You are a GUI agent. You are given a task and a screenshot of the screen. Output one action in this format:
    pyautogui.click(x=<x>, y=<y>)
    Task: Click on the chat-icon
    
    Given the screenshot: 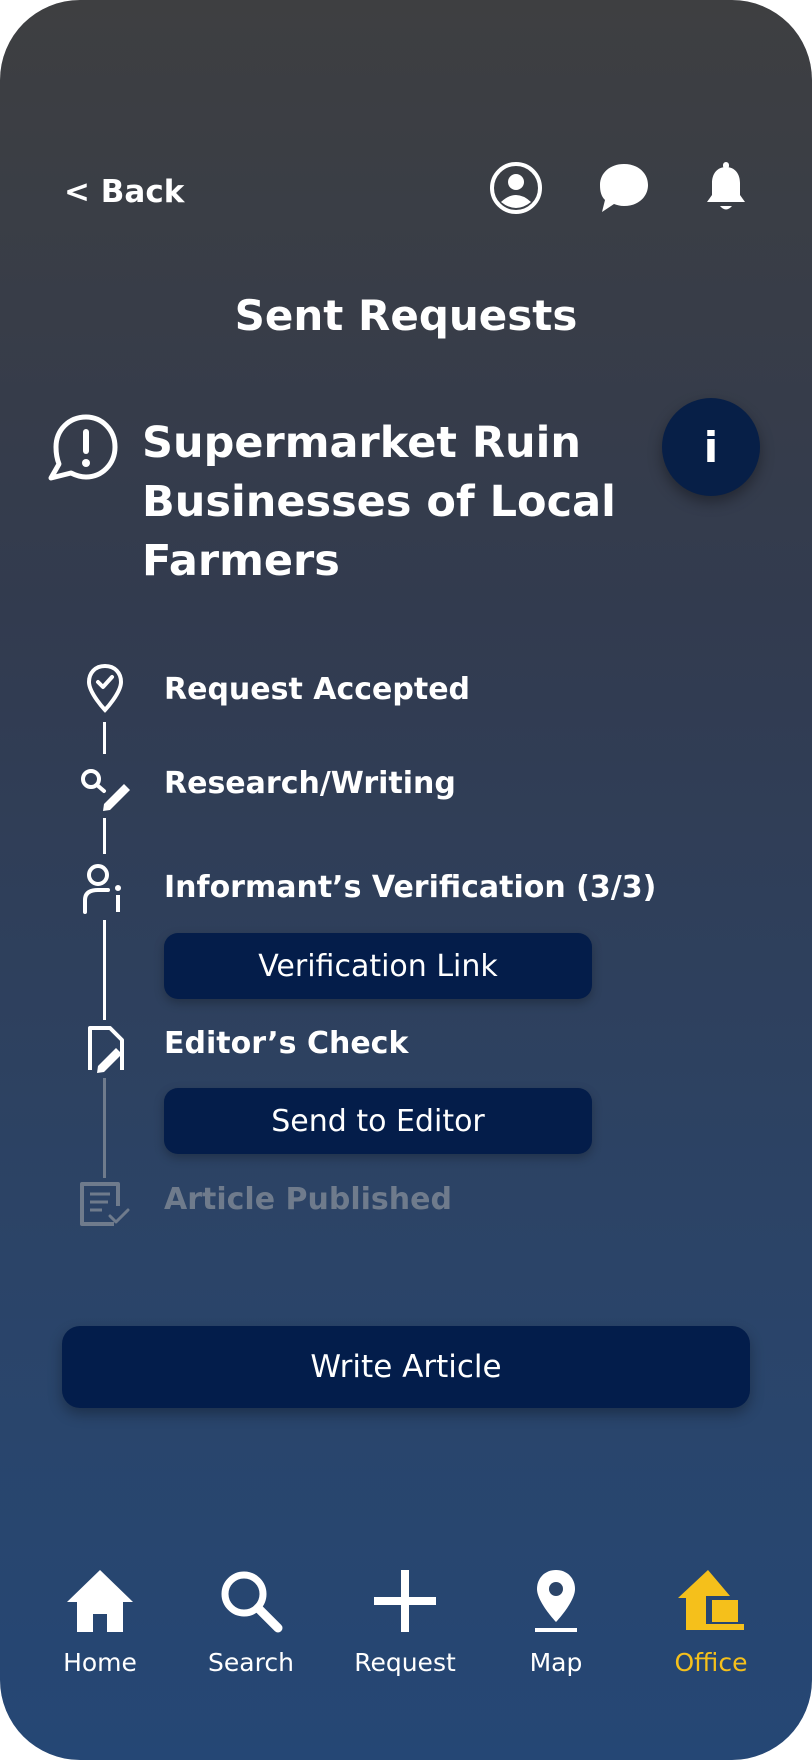 What is the action you would take?
    pyautogui.click(x=624, y=188)
    